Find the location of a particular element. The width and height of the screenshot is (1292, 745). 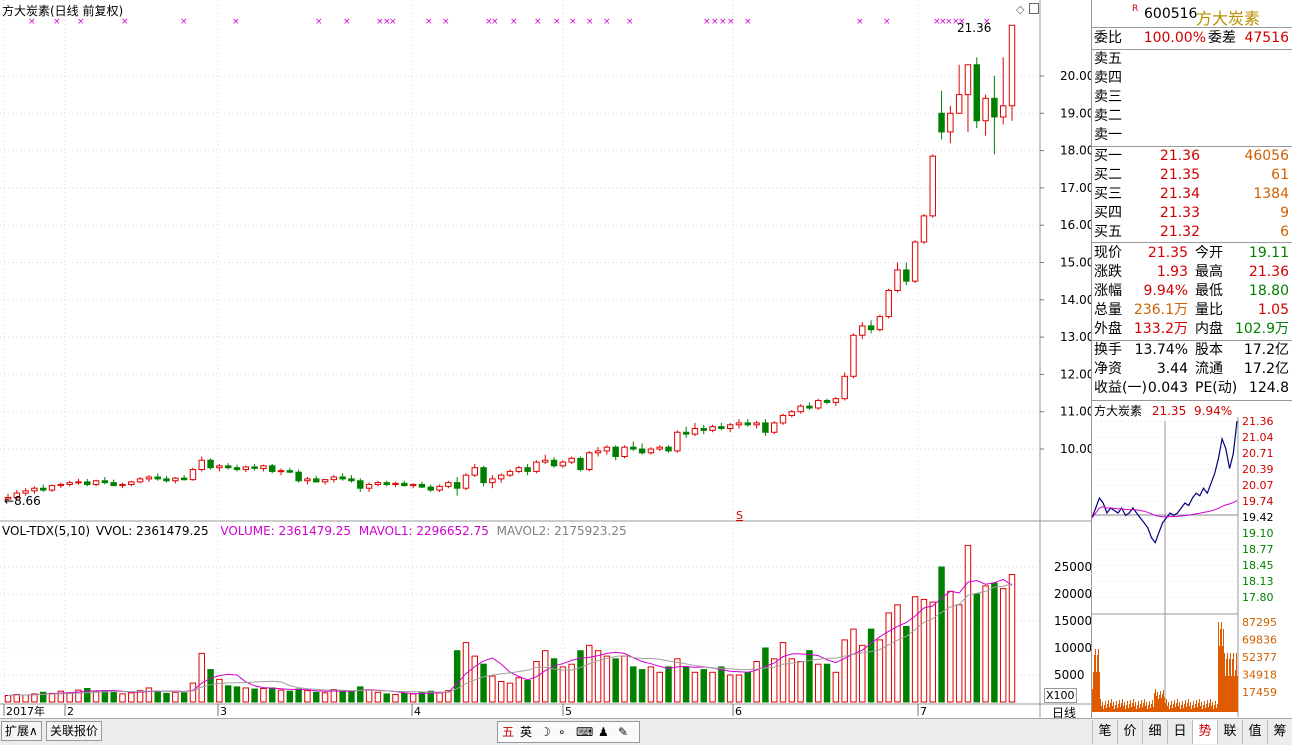

panel-tab-0: 笔 is located at coordinates (1104, 732).